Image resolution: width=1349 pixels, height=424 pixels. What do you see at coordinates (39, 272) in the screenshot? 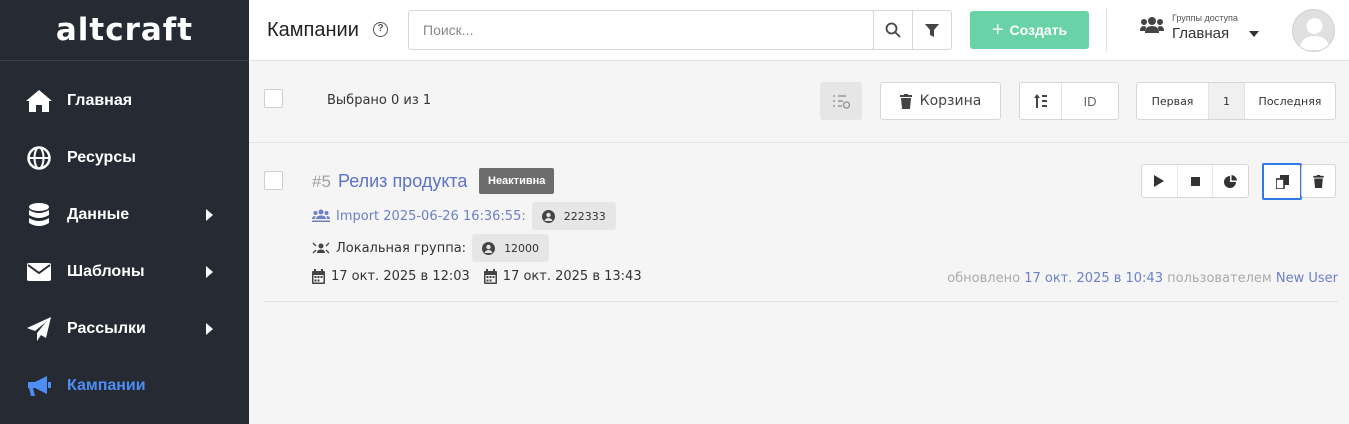
I see `envelope-icon` at bounding box center [39, 272].